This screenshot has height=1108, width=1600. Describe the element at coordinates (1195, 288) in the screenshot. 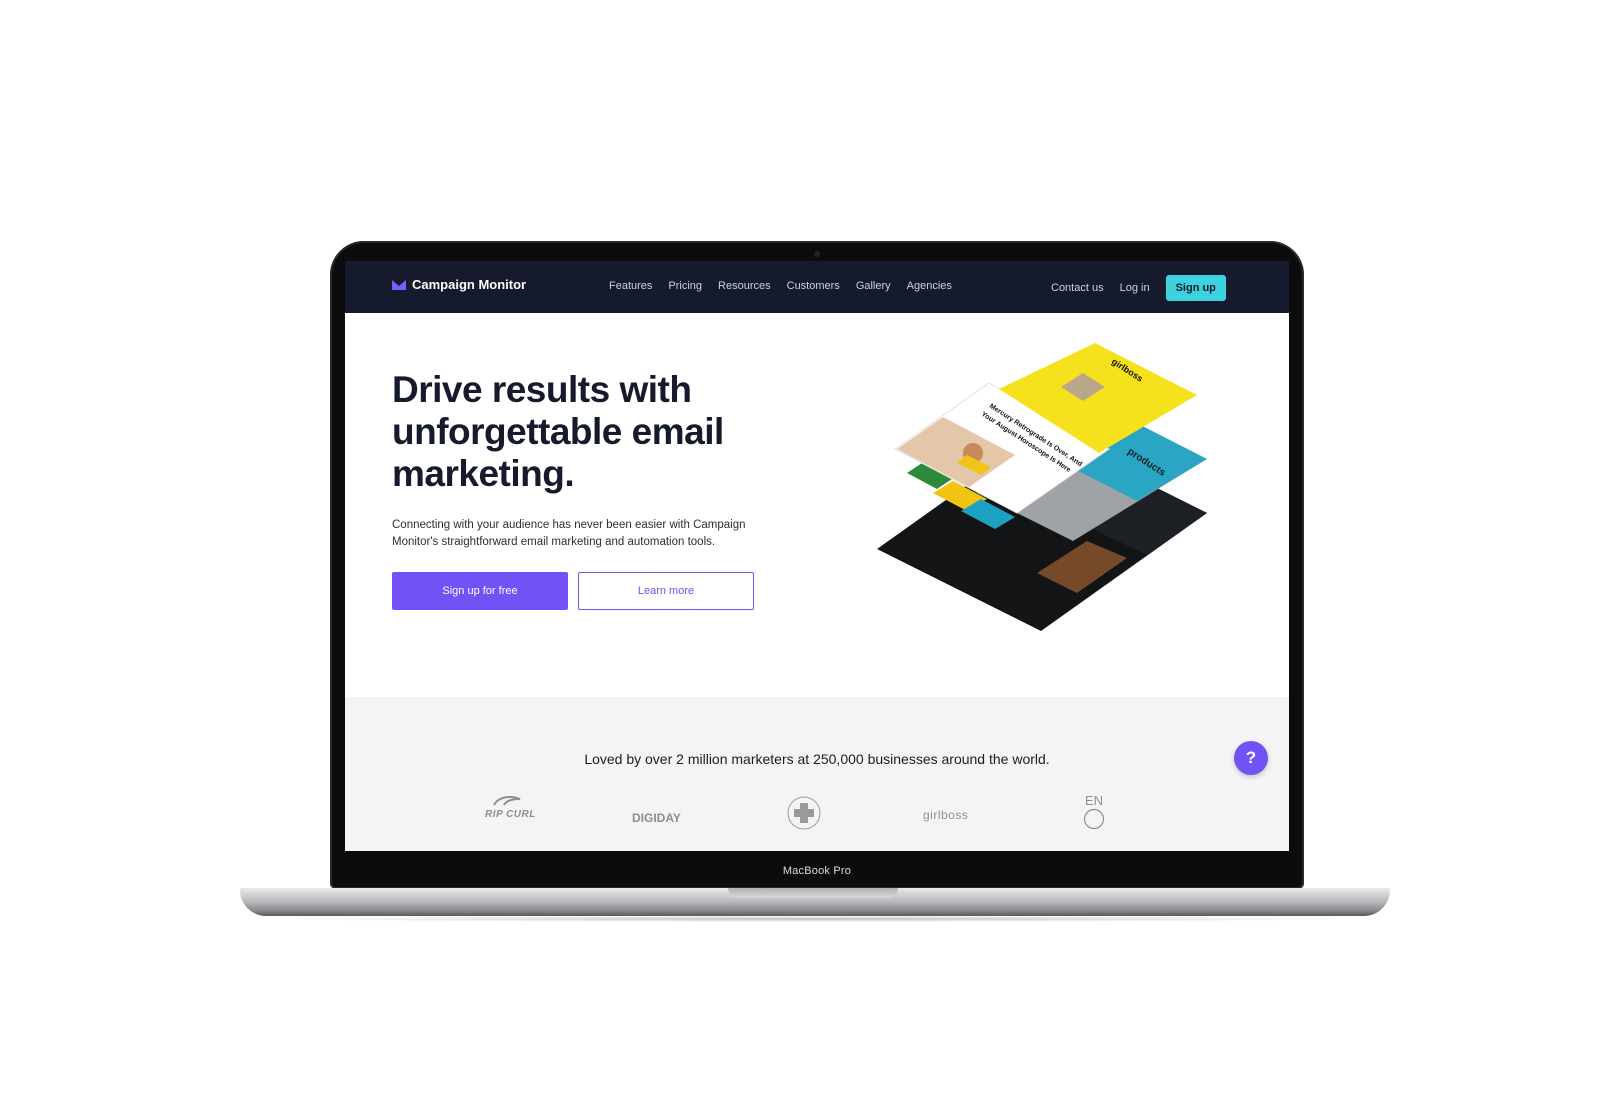

I see `signup-button: Sign up` at that location.